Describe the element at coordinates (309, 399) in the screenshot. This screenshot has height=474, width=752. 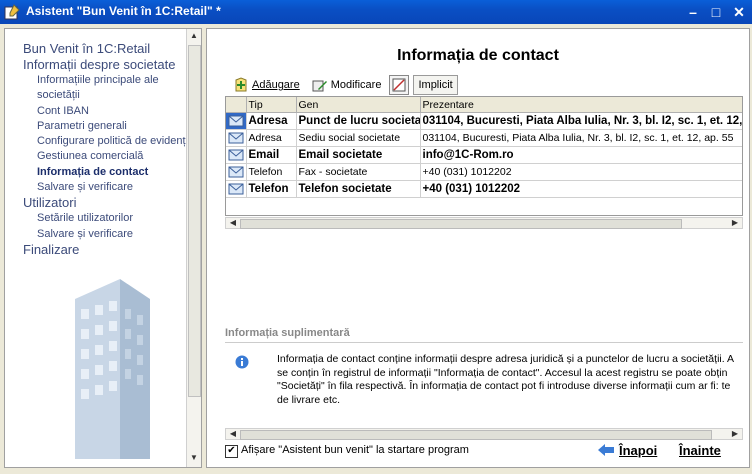
I see `info-line: de livrare etc.` at that location.